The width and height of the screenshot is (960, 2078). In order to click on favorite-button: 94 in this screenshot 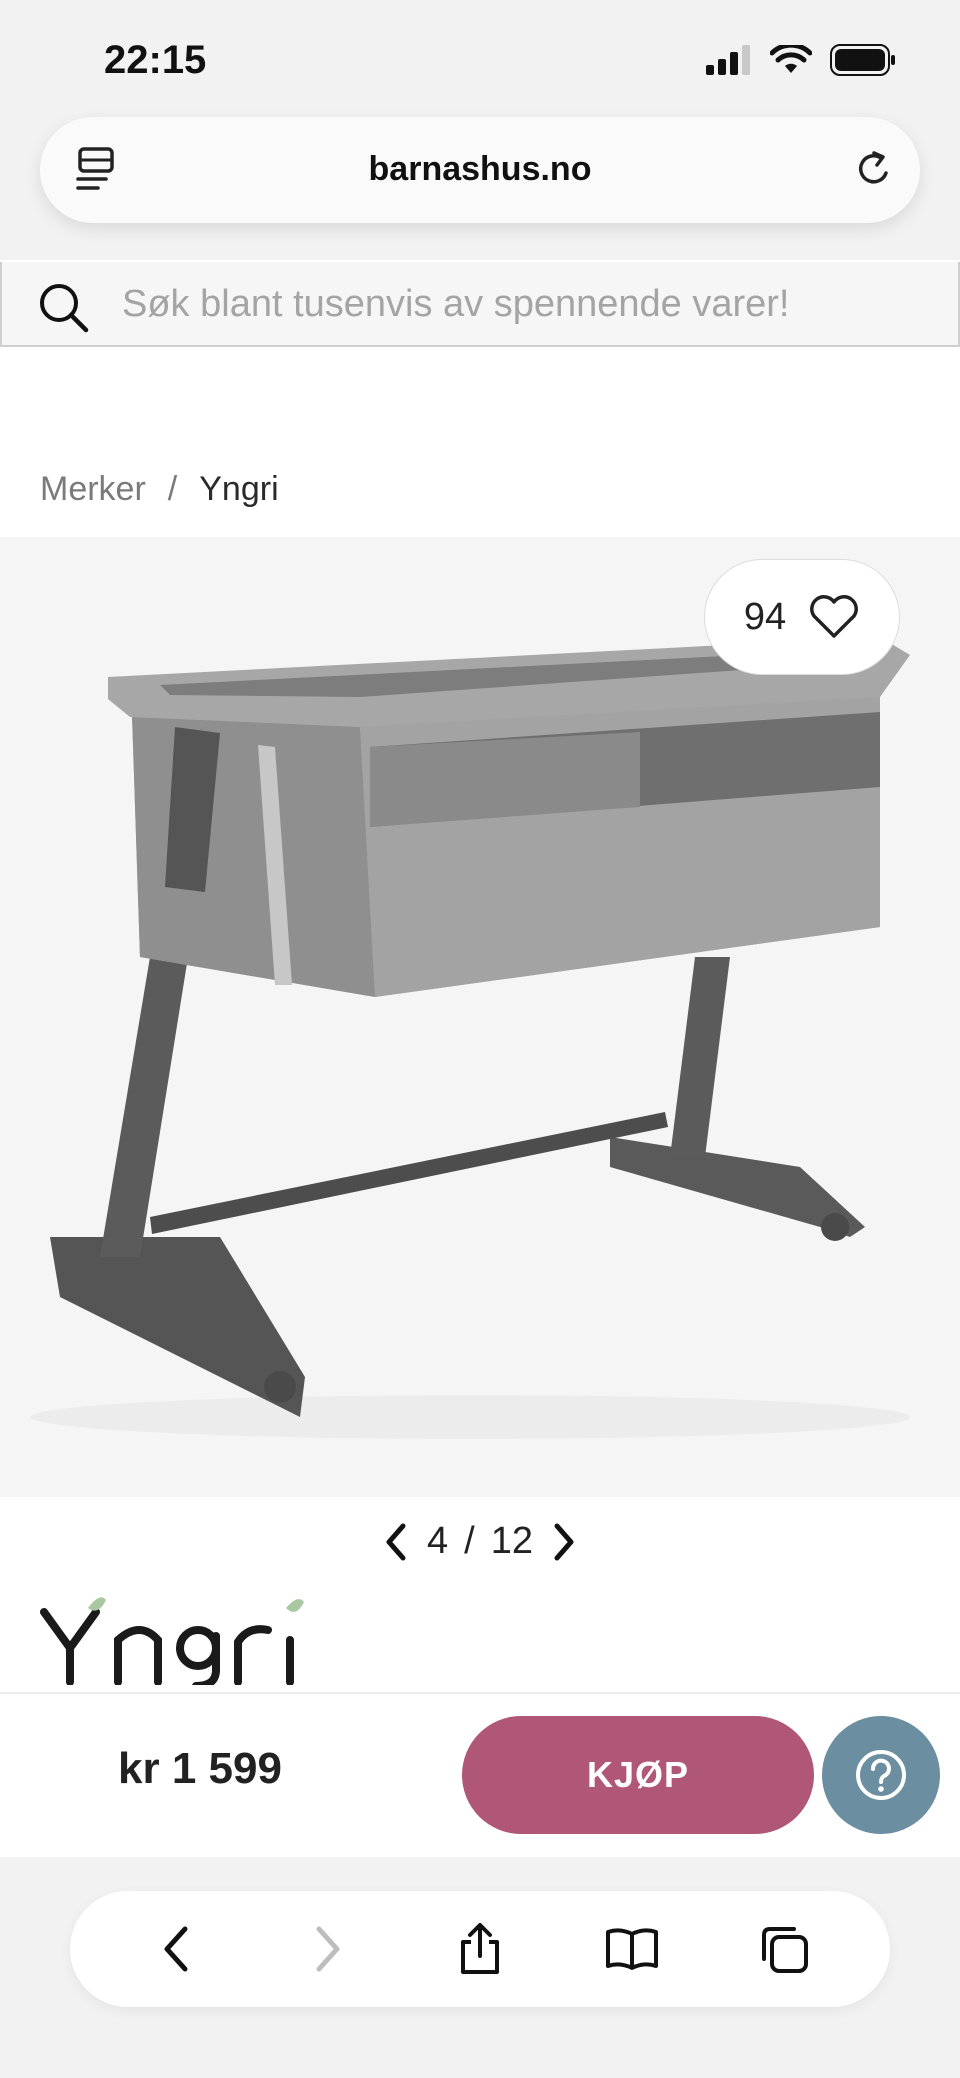, I will do `click(802, 617)`.